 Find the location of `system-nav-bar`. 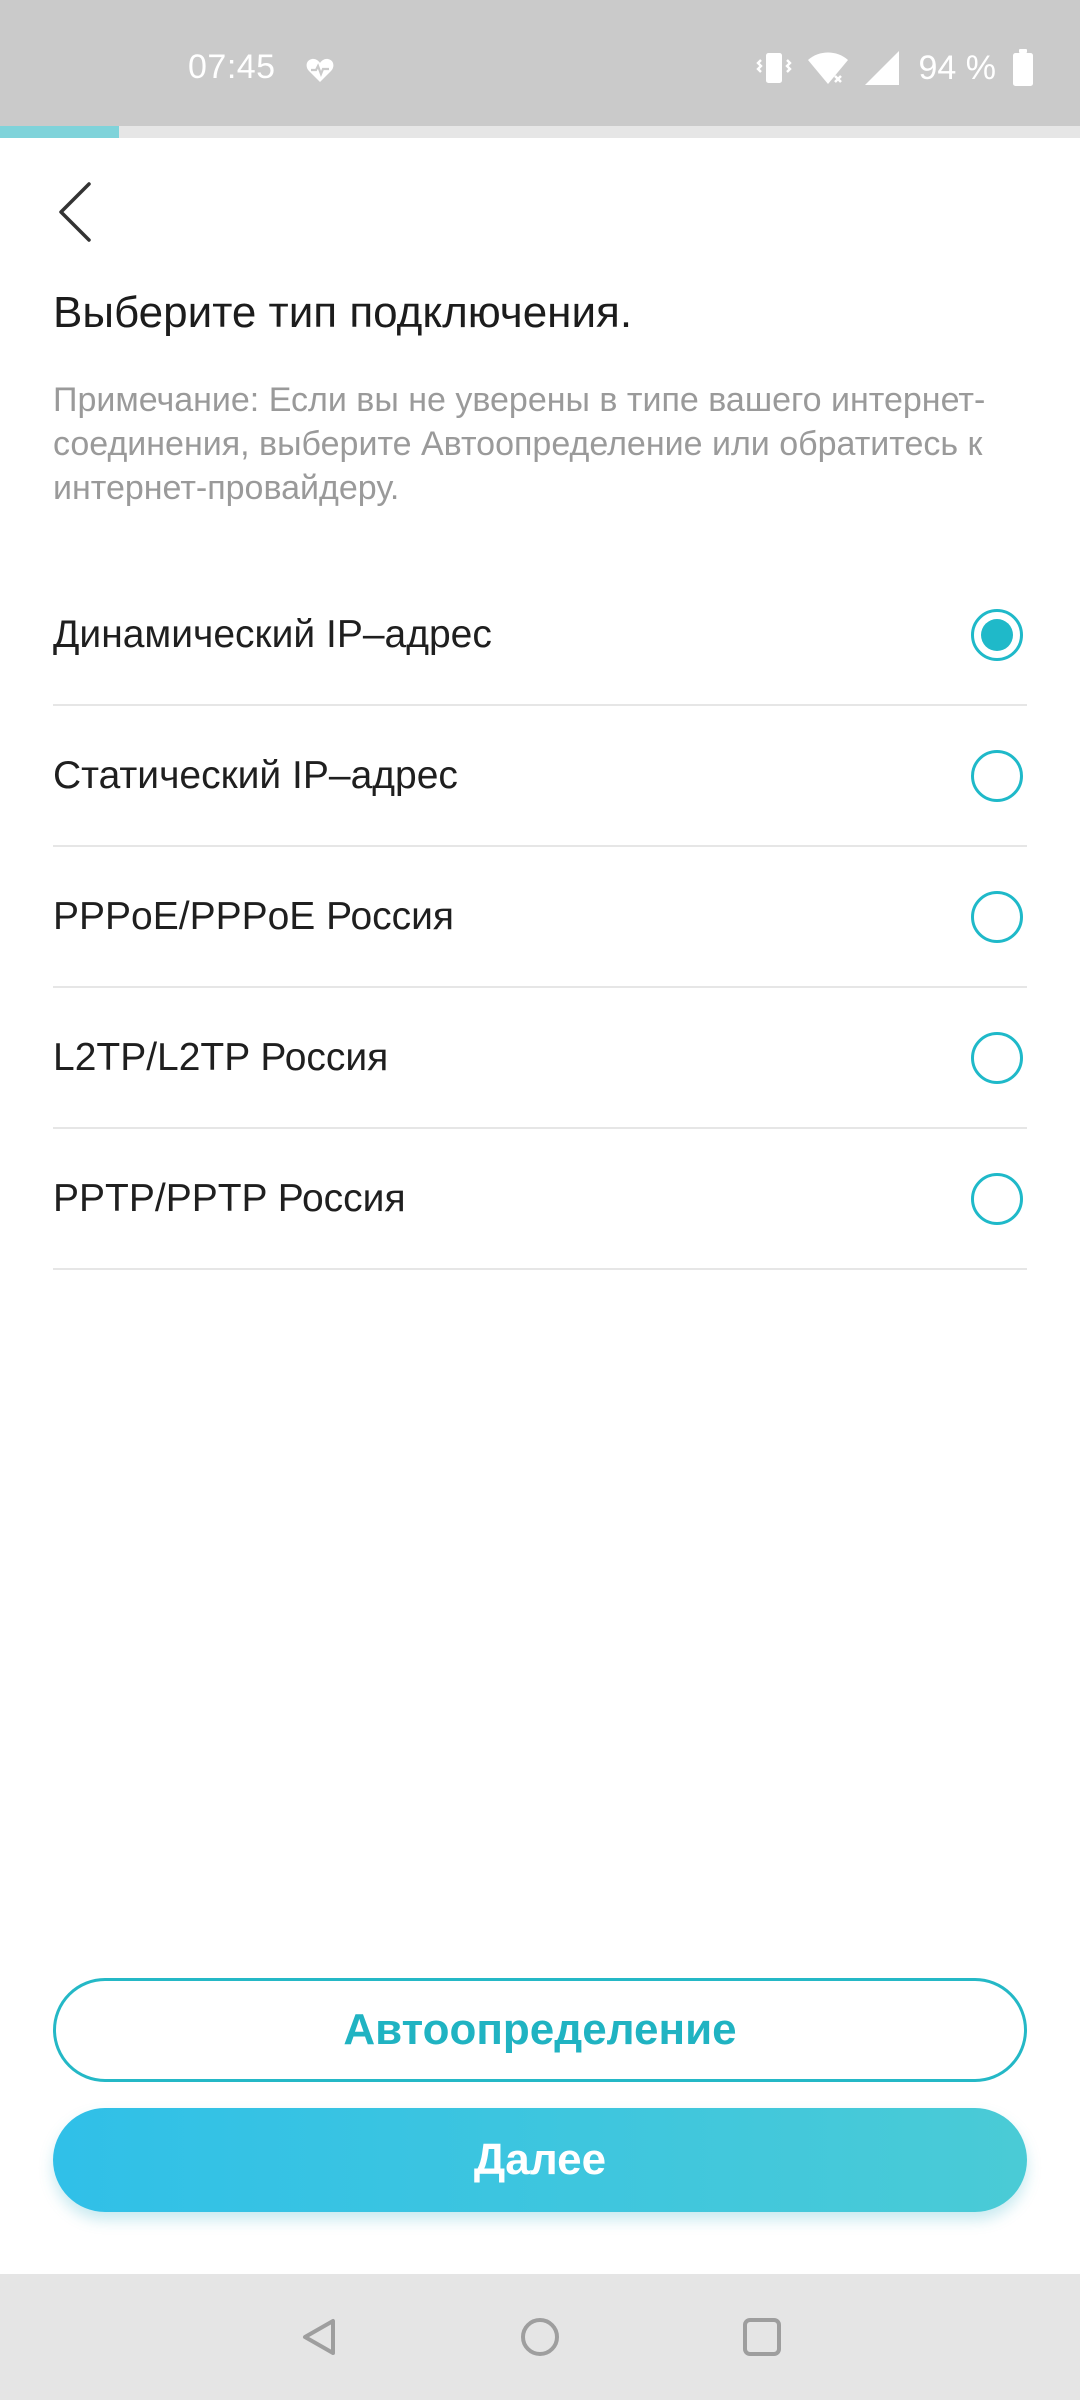

system-nav-bar is located at coordinates (540, 2337).